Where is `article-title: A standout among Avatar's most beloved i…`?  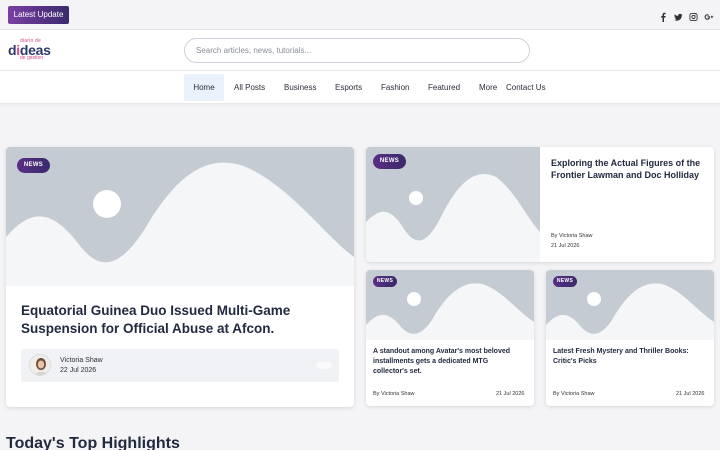 article-title: A standout among Avatar's most beloved i… is located at coordinates (448, 361).